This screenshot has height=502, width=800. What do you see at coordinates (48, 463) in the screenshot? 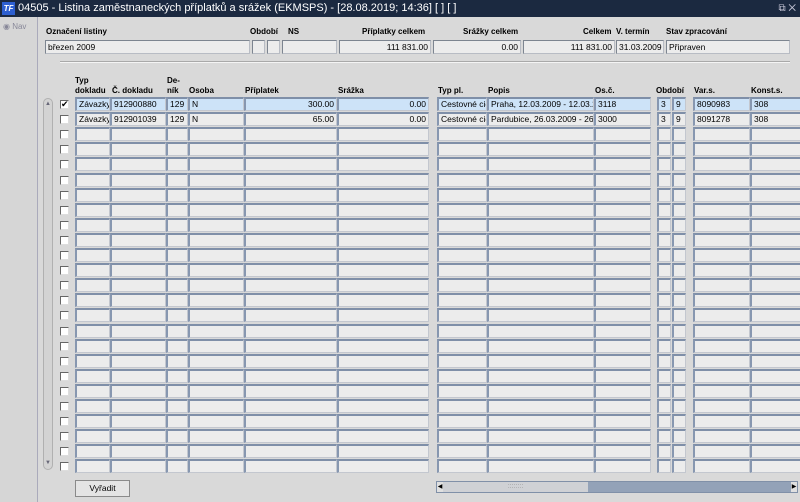
I see `scroll-down-icon: ▼` at bounding box center [48, 463].